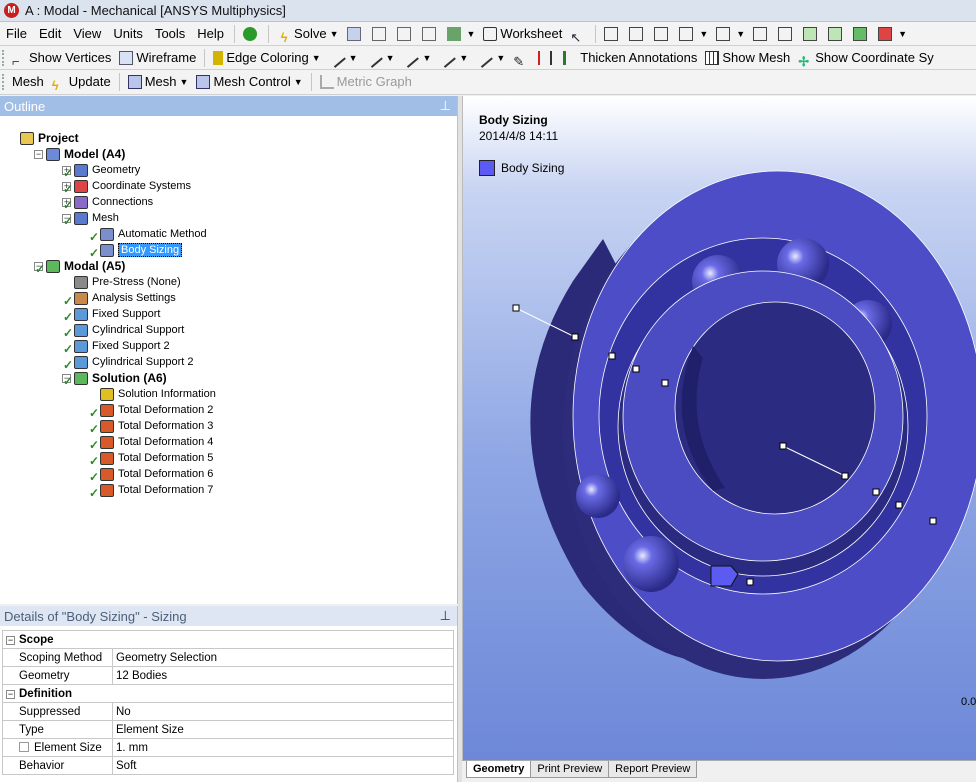 This screenshot has width=976, height=782. I want to click on select-icon-4: ▼, so click(693, 34).